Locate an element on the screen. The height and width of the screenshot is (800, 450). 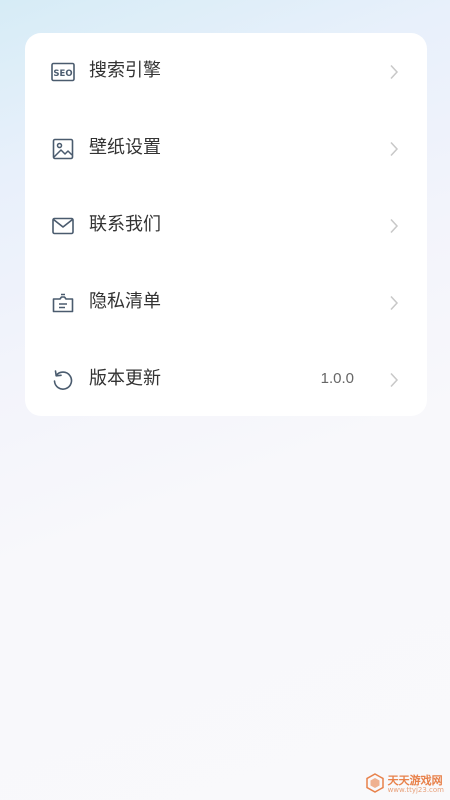
menu-item-label: 版本更新 is located at coordinates (125, 378).